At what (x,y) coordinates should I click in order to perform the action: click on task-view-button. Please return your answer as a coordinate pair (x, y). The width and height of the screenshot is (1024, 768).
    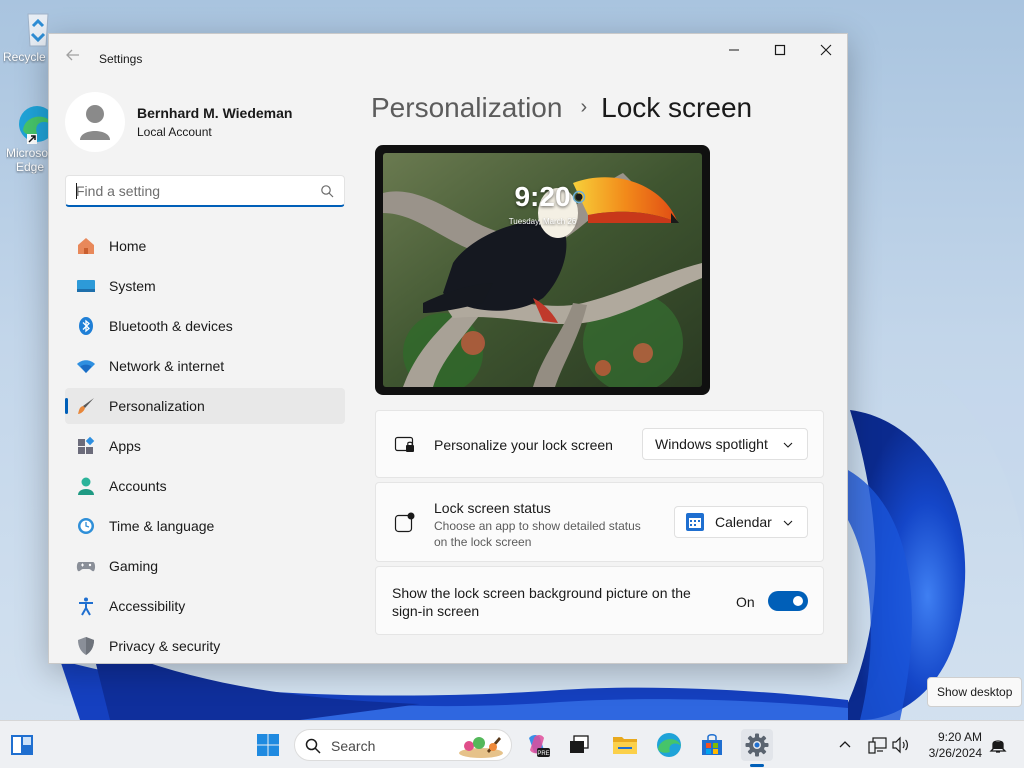
    Looking at the image, I should click on (579, 745).